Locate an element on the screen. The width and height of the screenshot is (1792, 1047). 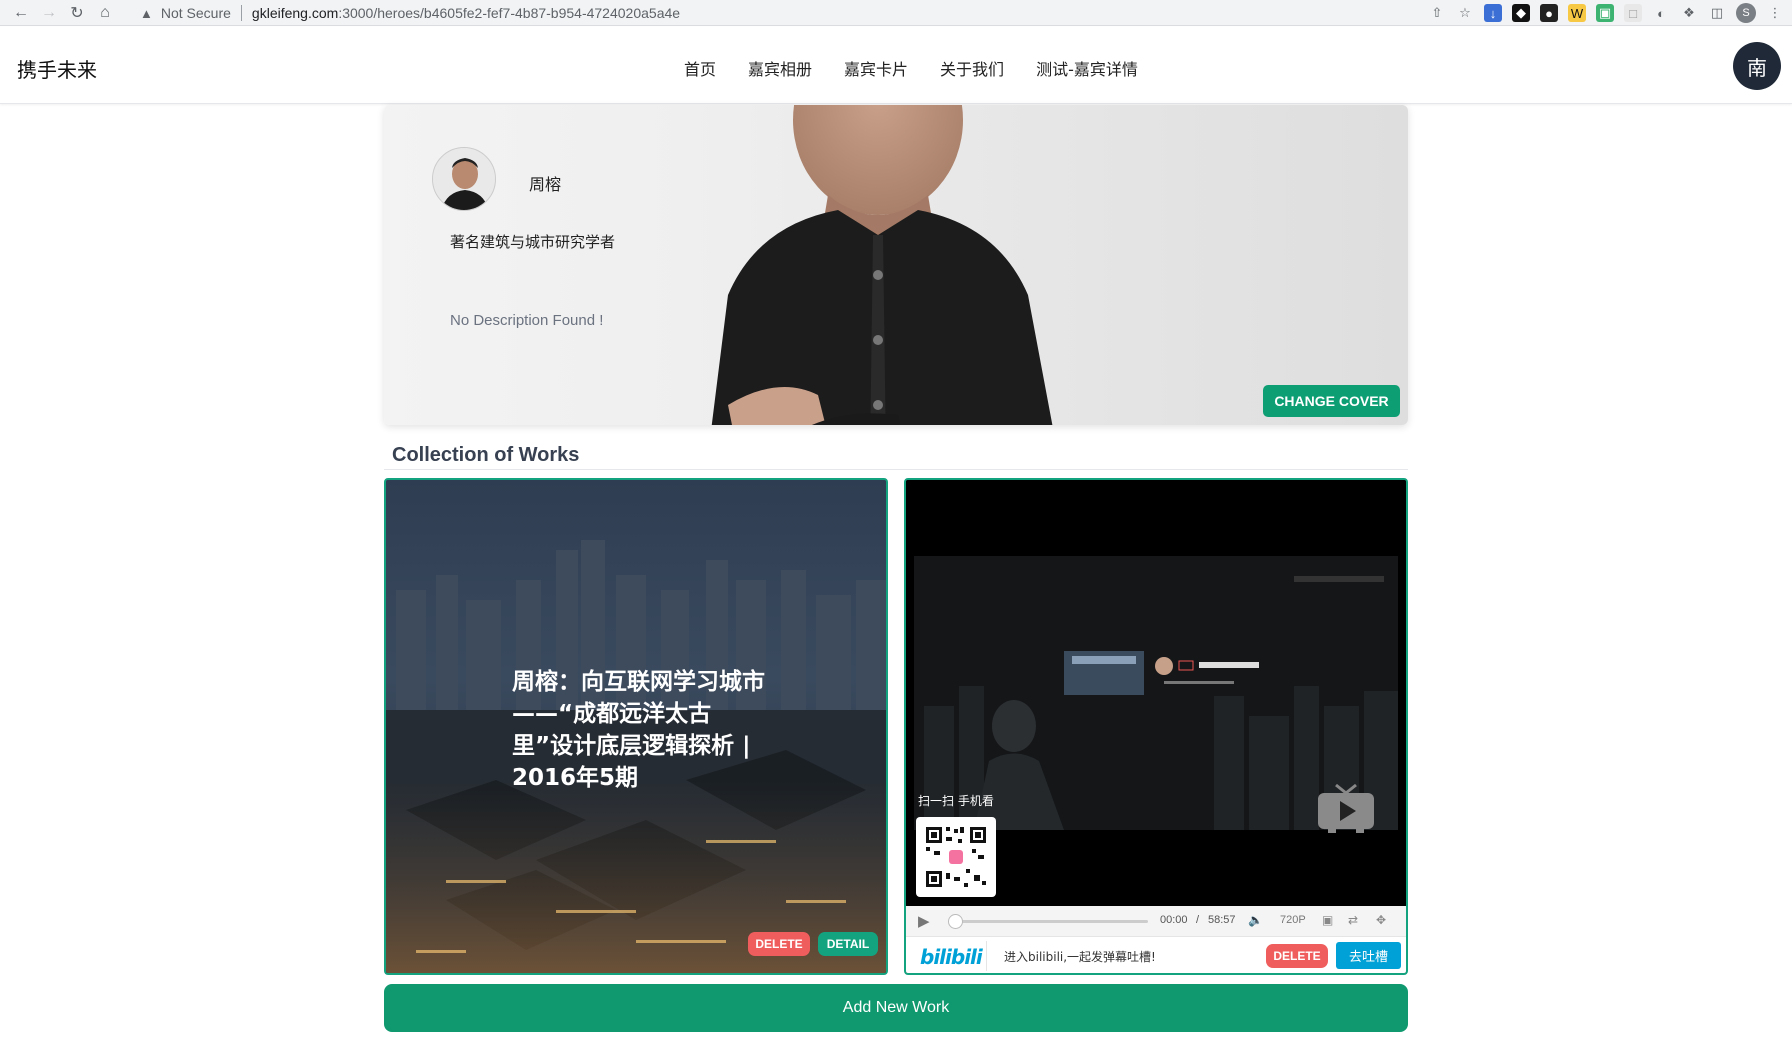
hero-name: 周榕 is located at coordinates (545, 184).